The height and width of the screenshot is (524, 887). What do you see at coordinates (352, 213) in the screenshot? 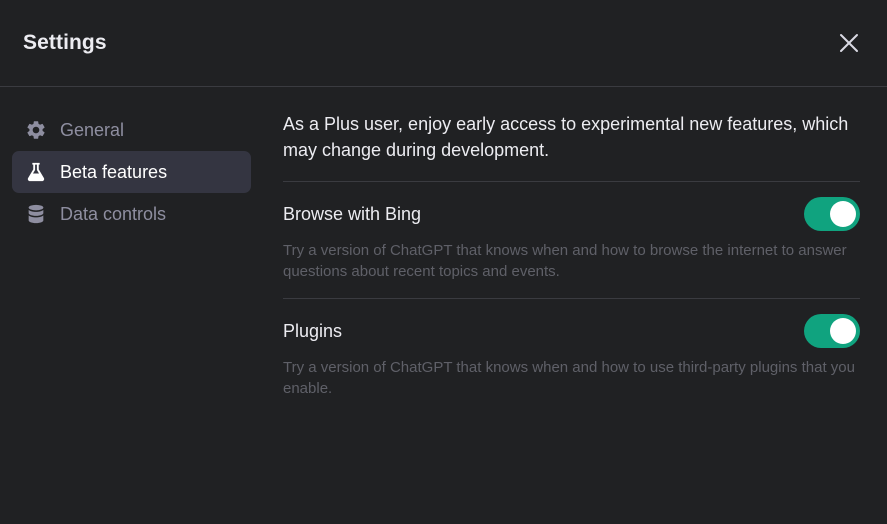
I see `feature-name: Browse with Bing` at bounding box center [352, 213].